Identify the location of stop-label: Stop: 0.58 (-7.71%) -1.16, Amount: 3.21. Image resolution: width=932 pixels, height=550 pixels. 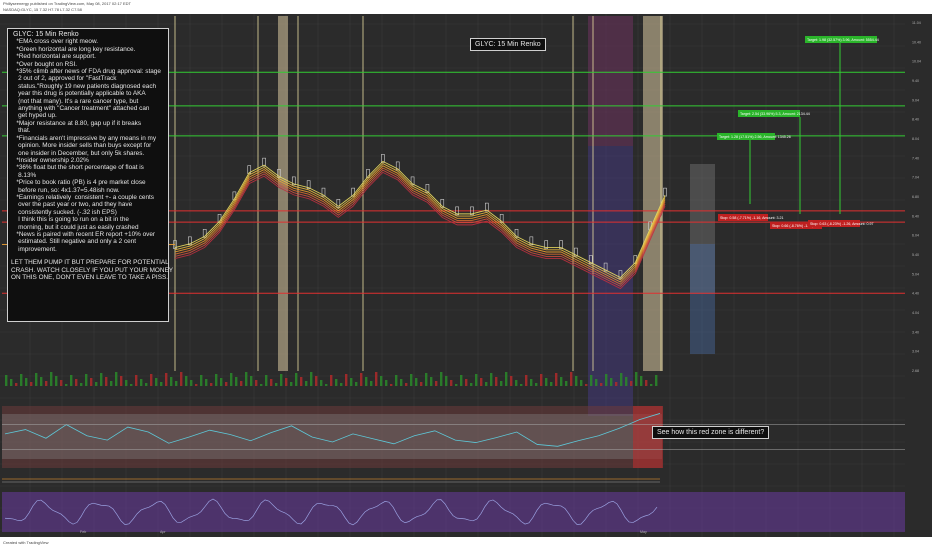
(752, 218).